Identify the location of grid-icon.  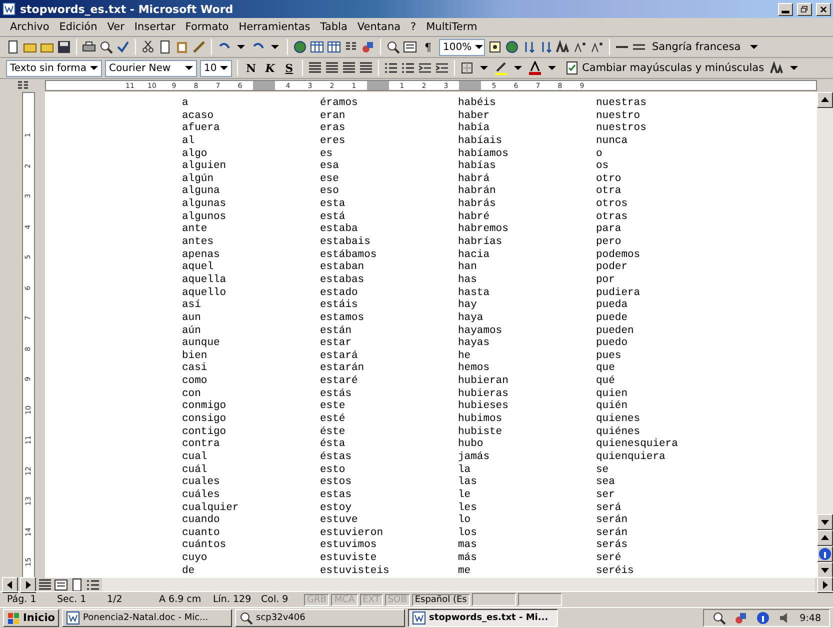
(334, 47).